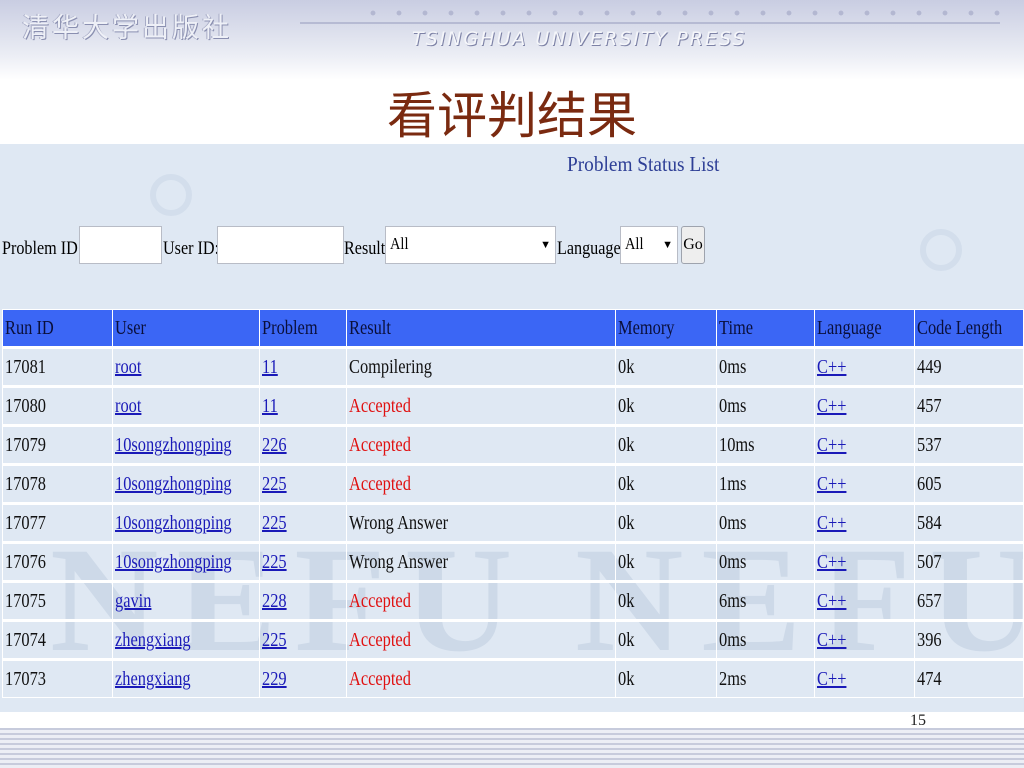  What do you see at coordinates (57, 561) in the screenshot?
I see `run-id-column: 17076` at bounding box center [57, 561].